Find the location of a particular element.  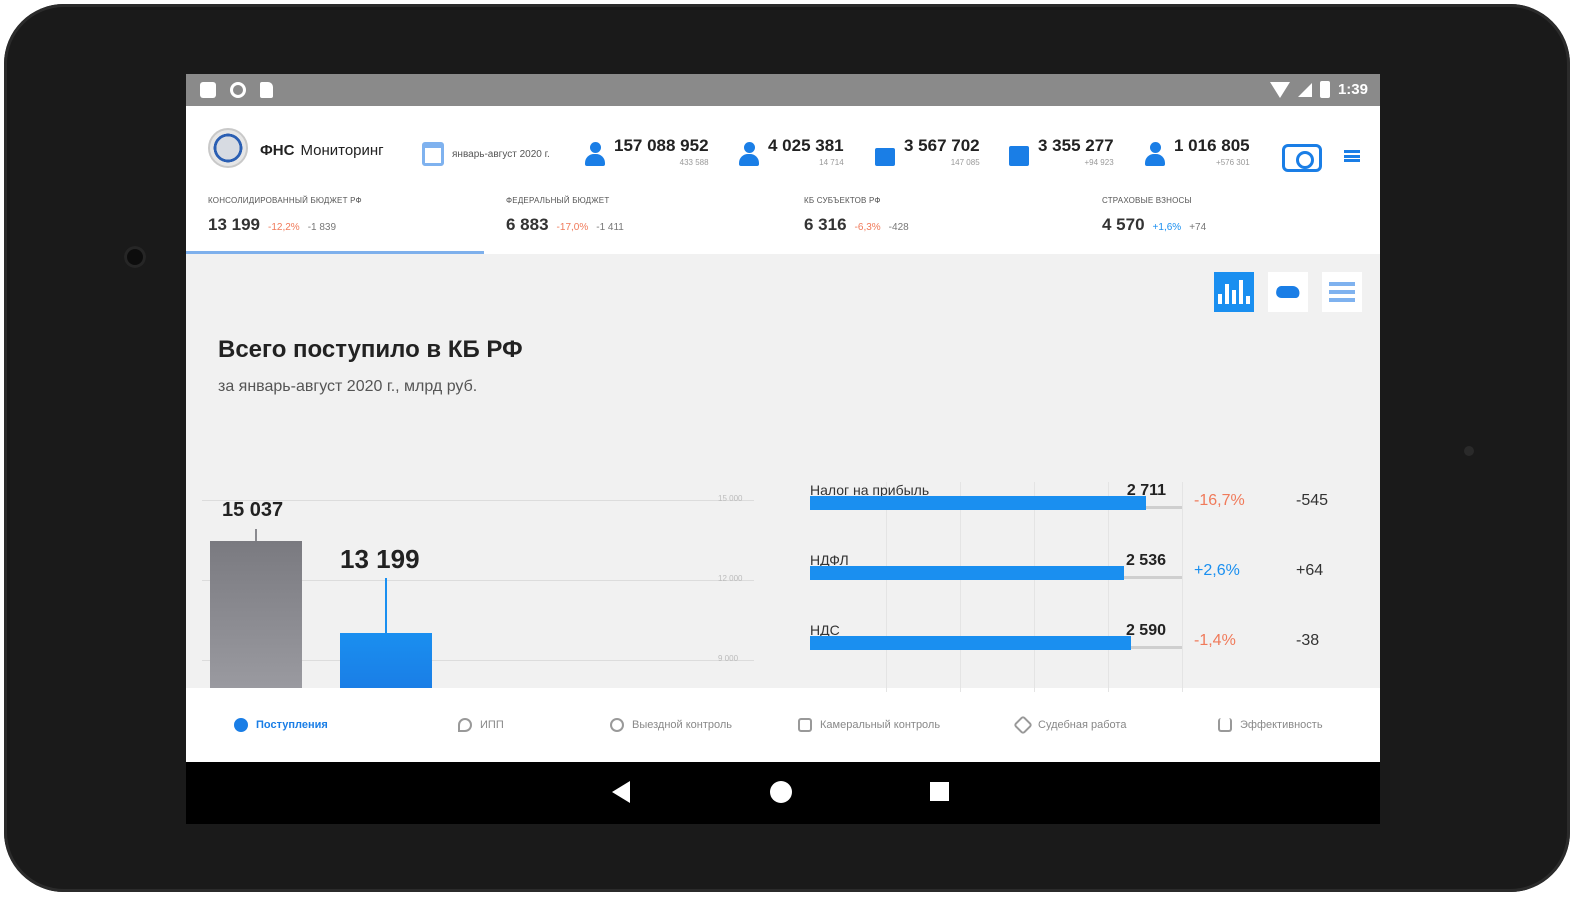

person-icon is located at coordinates (595, 155).